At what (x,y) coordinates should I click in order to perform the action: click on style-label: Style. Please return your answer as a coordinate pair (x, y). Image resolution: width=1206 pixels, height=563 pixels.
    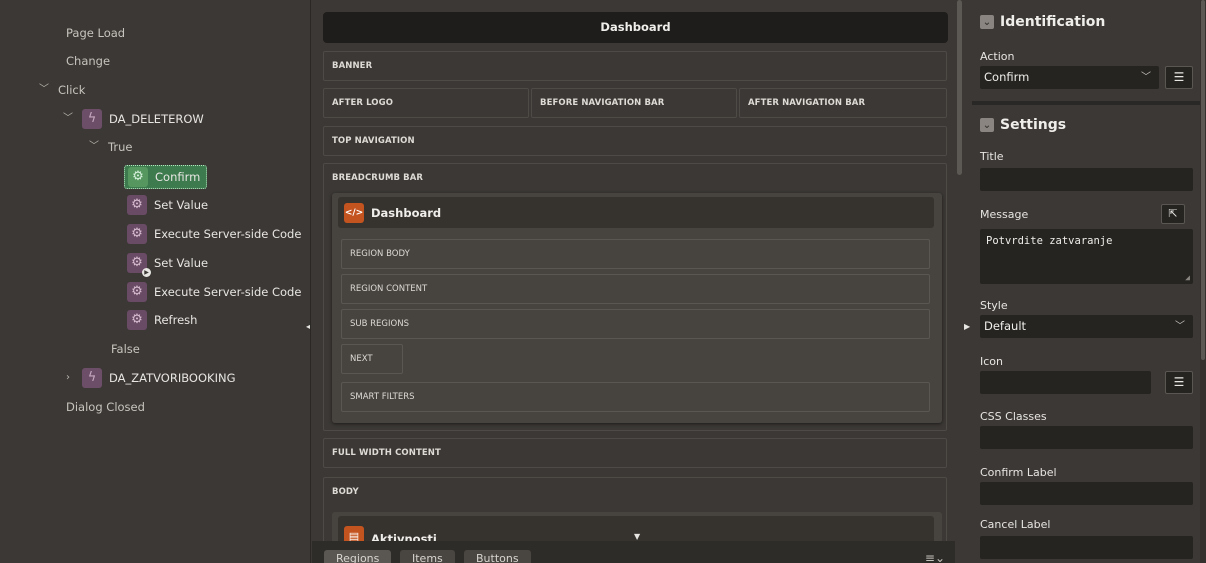
    Looking at the image, I should click on (994, 305).